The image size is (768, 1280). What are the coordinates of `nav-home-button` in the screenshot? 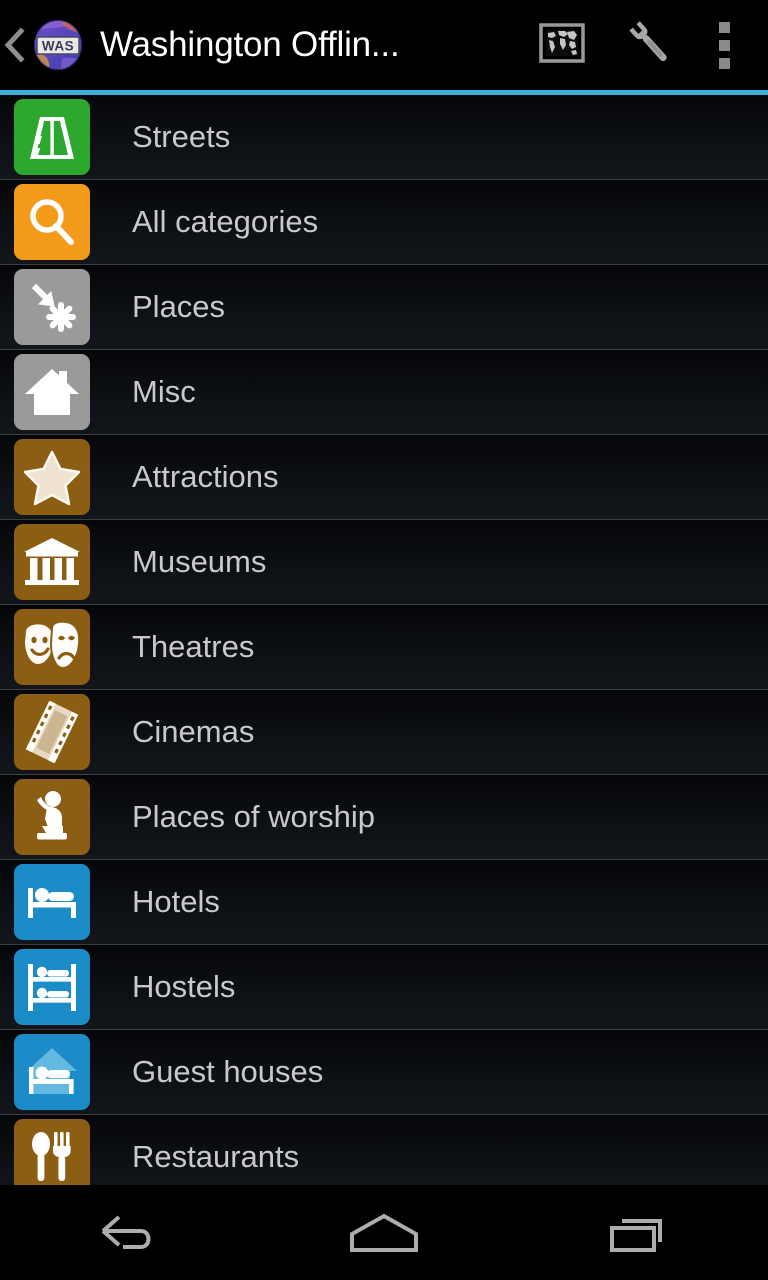 It's located at (384, 1232).